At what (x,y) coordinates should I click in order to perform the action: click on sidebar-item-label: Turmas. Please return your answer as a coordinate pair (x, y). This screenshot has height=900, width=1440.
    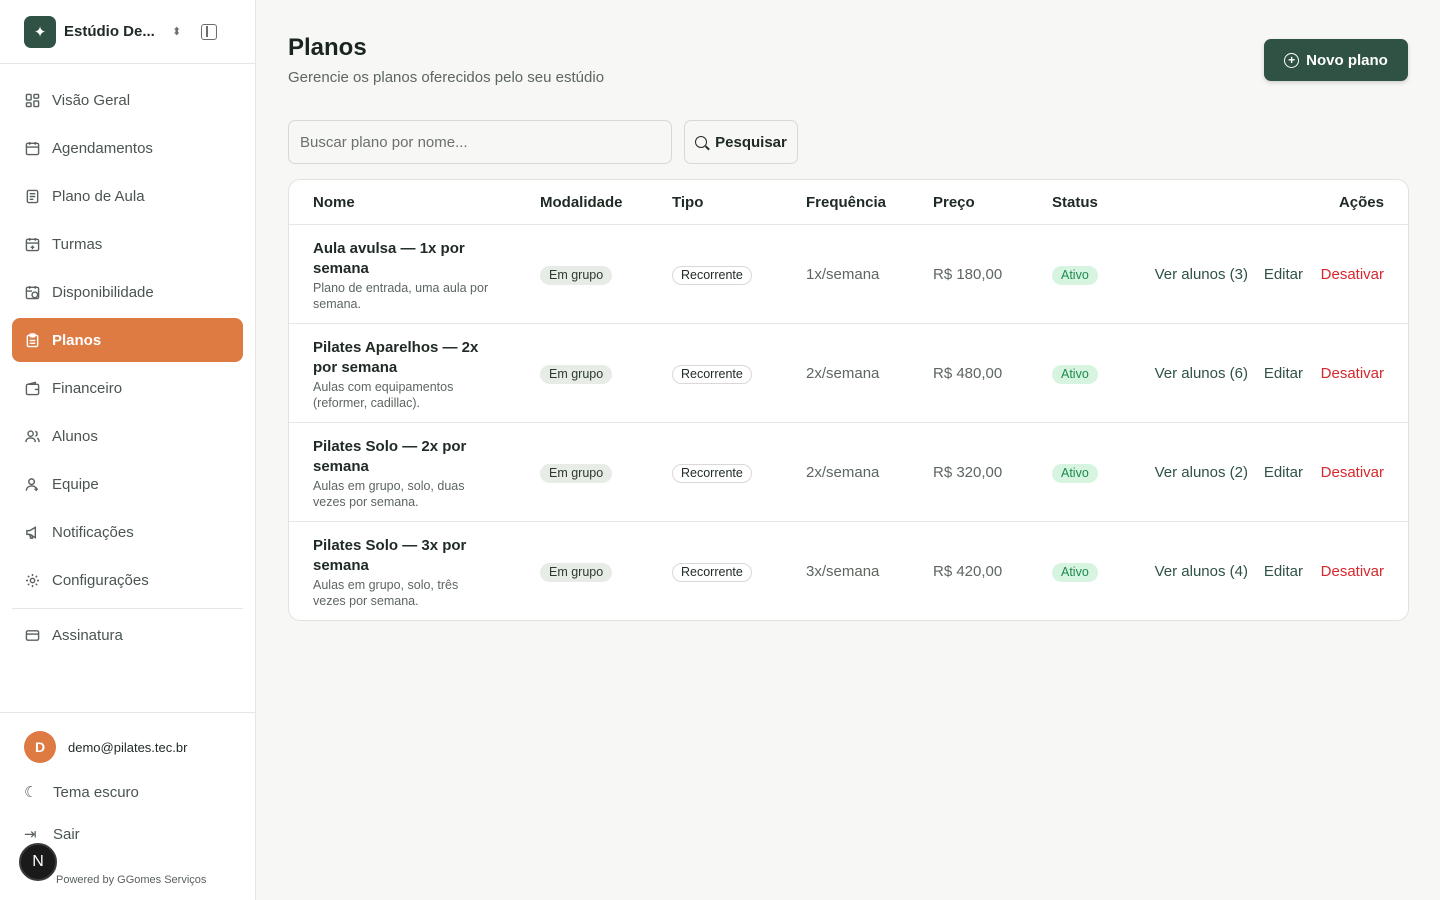
    Looking at the image, I should click on (77, 244).